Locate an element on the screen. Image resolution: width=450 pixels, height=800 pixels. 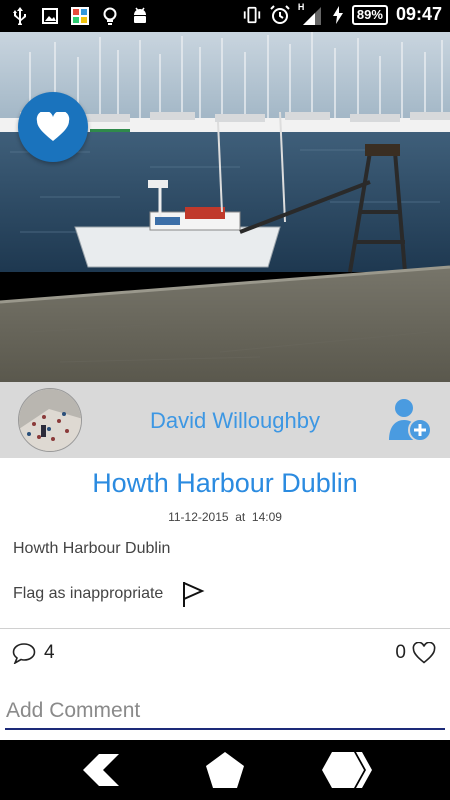
avatar is located at coordinates (50, 420).